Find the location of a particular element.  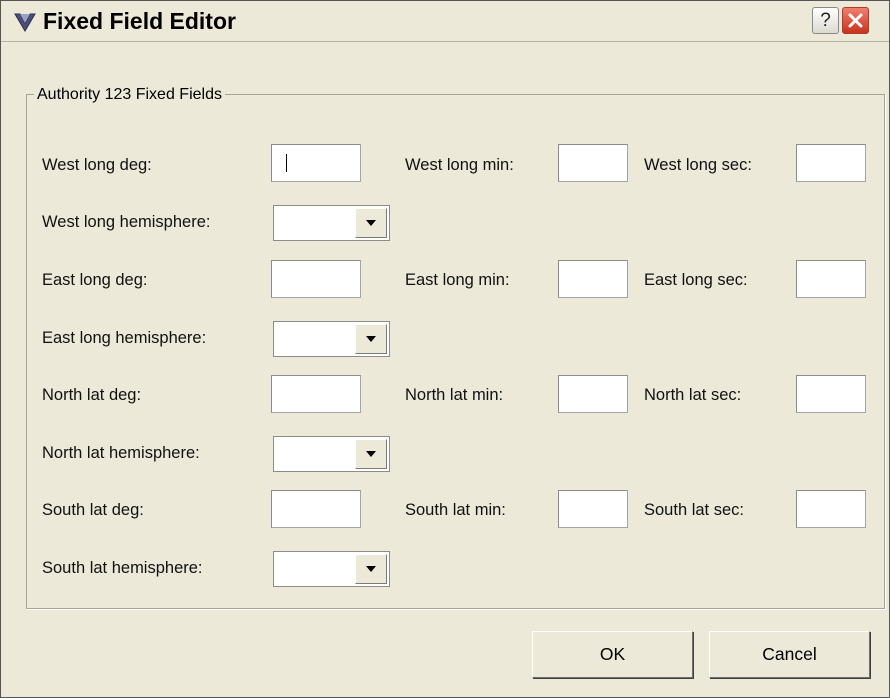

north-lat-hemisphere-select is located at coordinates (331, 454).